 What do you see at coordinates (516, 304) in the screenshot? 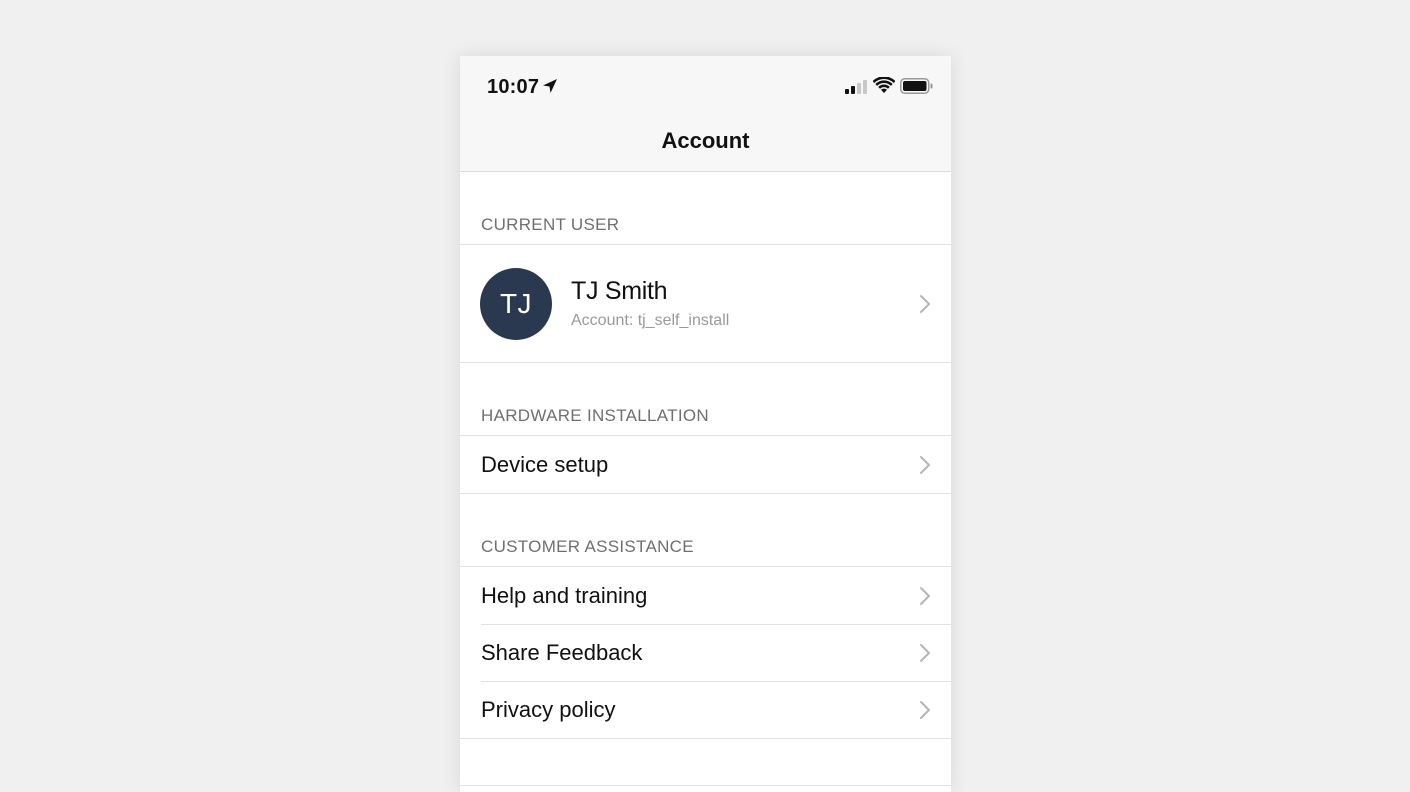
I see `avatar: TJ` at bounding box center [516, 304].